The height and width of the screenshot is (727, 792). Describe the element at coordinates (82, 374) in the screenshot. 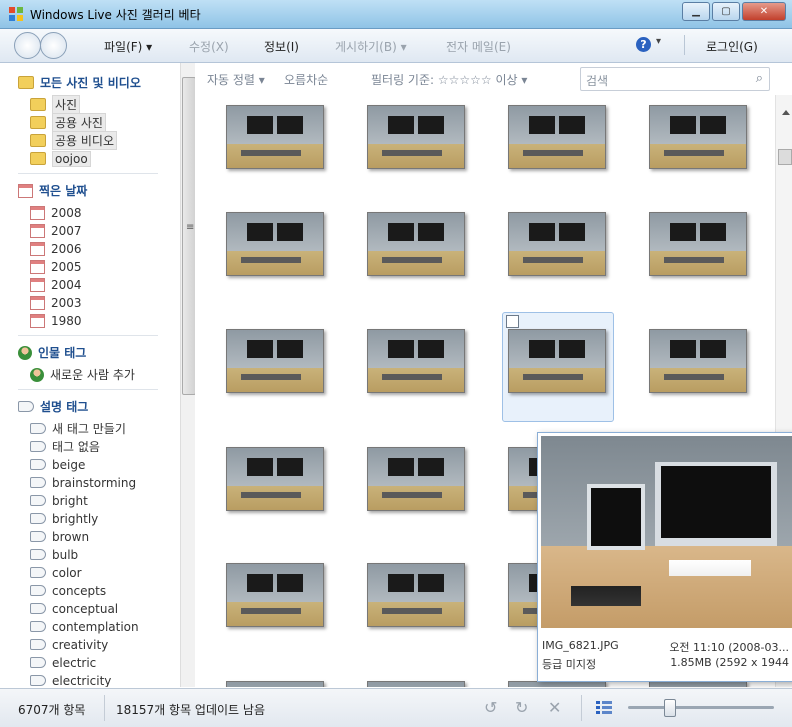

I see `add-person-button: 새로운 사람 추가` at that location.